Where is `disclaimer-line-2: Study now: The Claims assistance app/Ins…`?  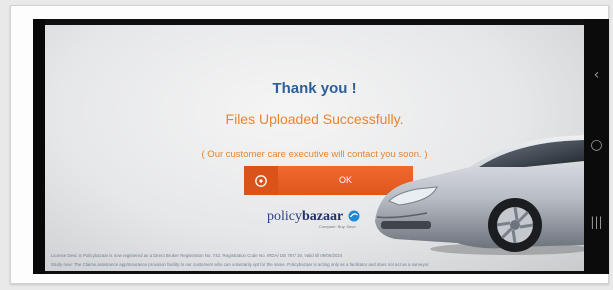
disclaimer-line-2: Study now: The Claims assistance app/Ins… is located at coordinates (240, 264).